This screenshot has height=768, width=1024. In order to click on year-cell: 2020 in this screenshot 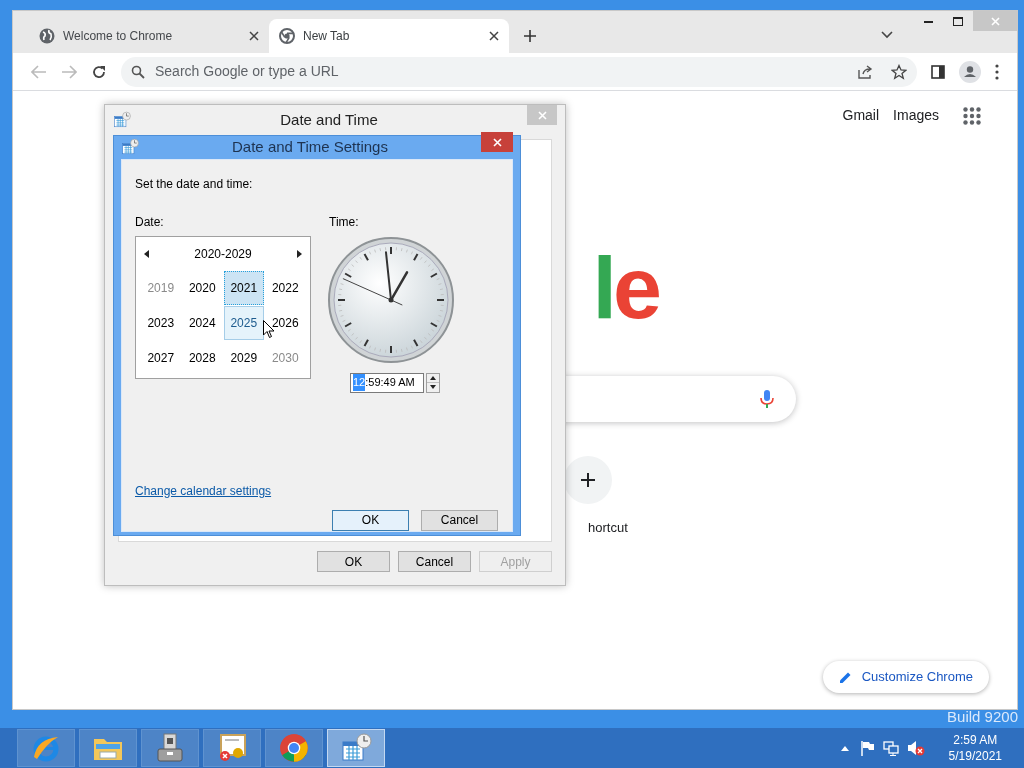, I will do `click(202, 287)`.